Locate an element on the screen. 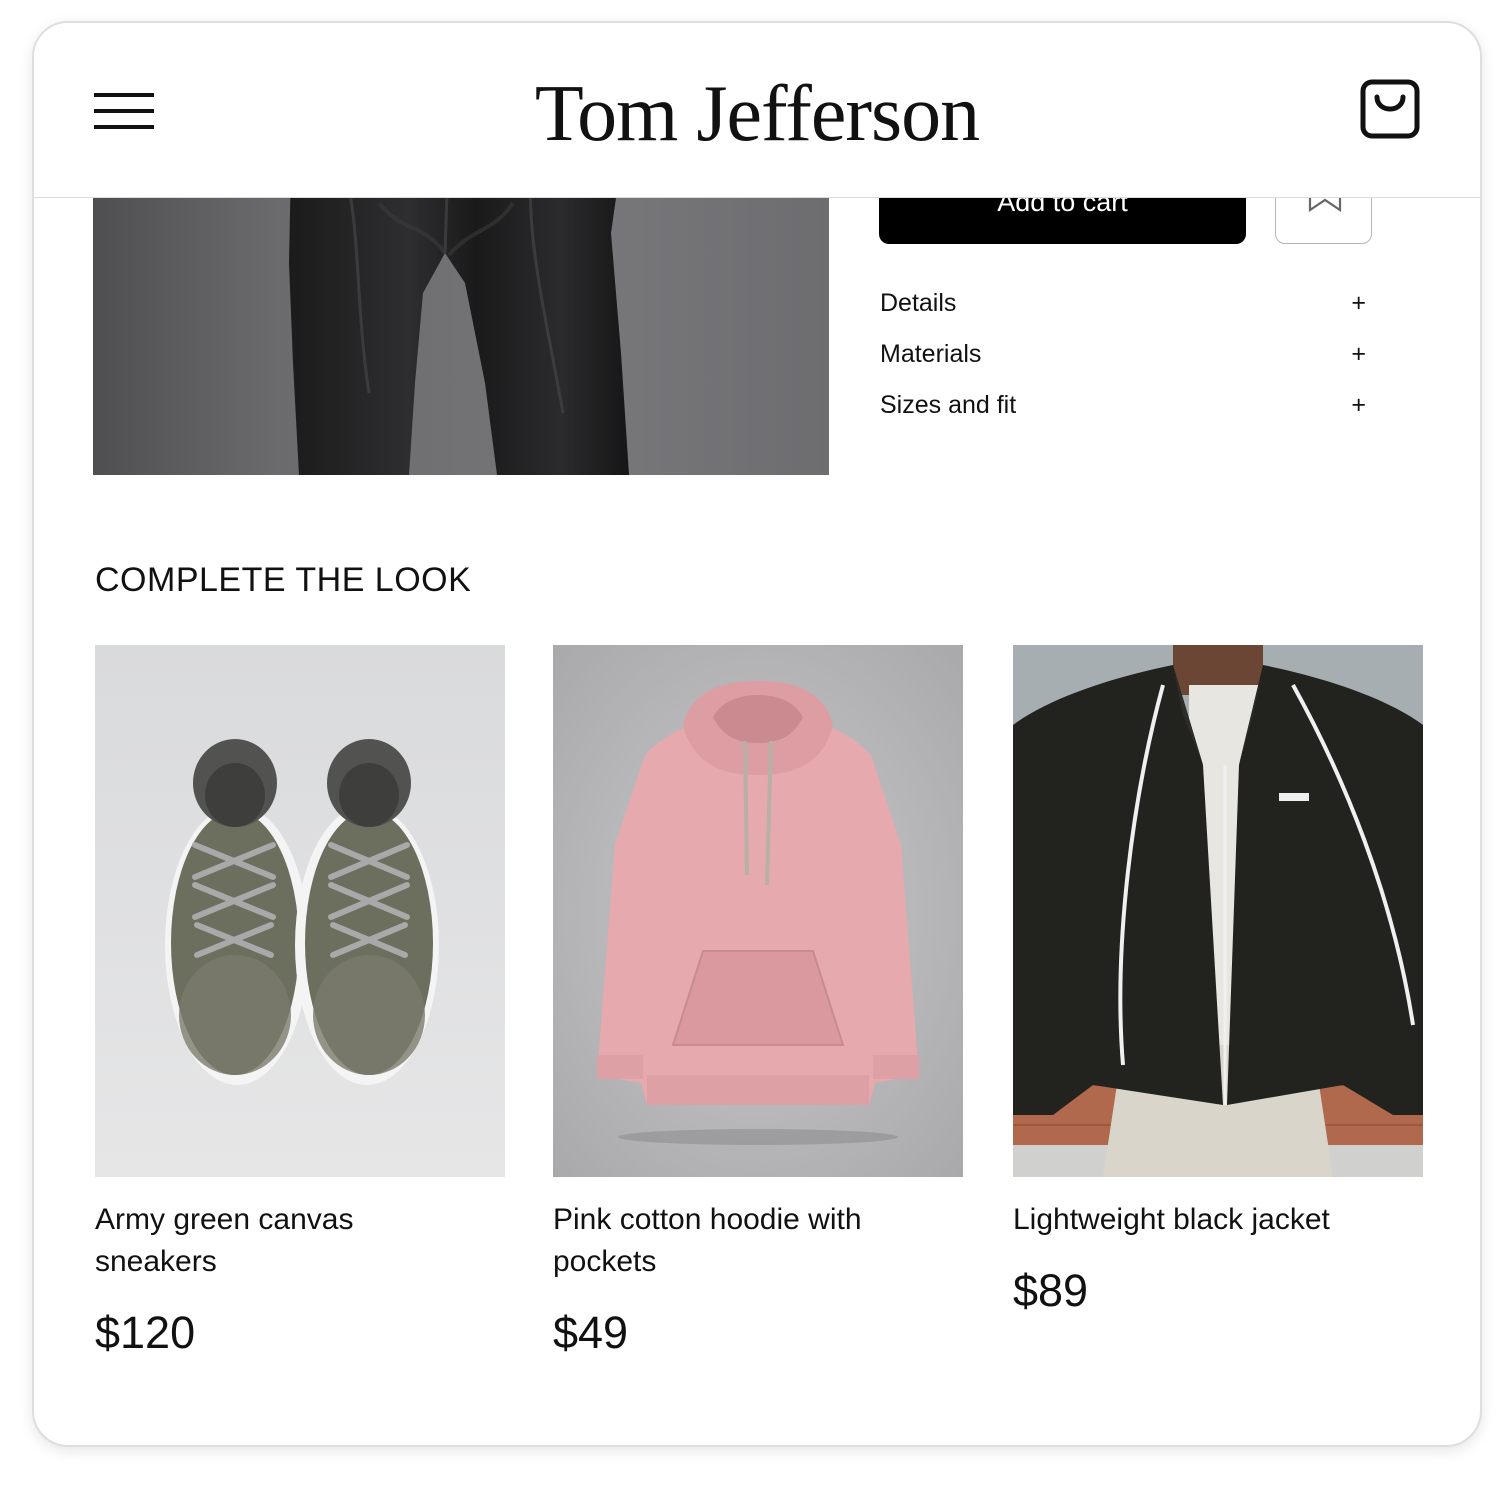 The height and width of the screenshot is (1485, 1512). product-price: $89 is located at coordinates (1051, 1290).